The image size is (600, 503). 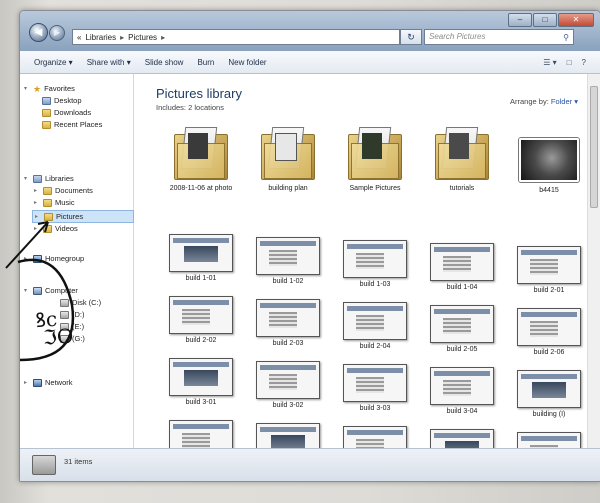 I want to click on image-item: build 3-01, so click(x=201, y=382).